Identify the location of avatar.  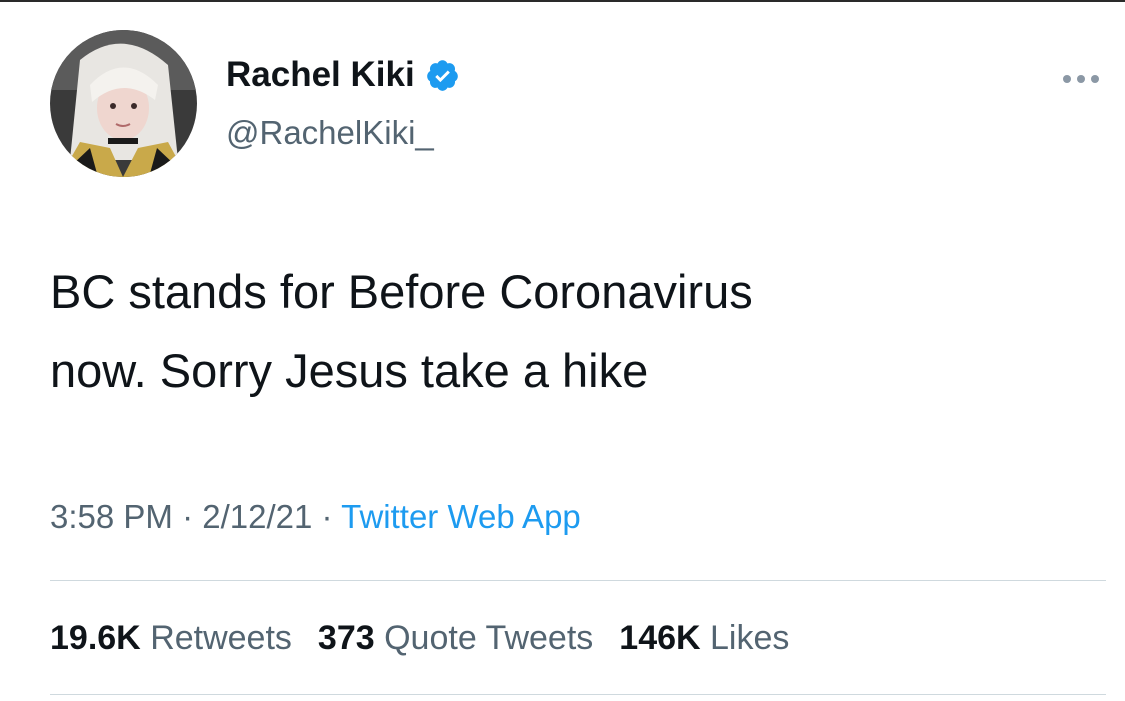
(123, 103).